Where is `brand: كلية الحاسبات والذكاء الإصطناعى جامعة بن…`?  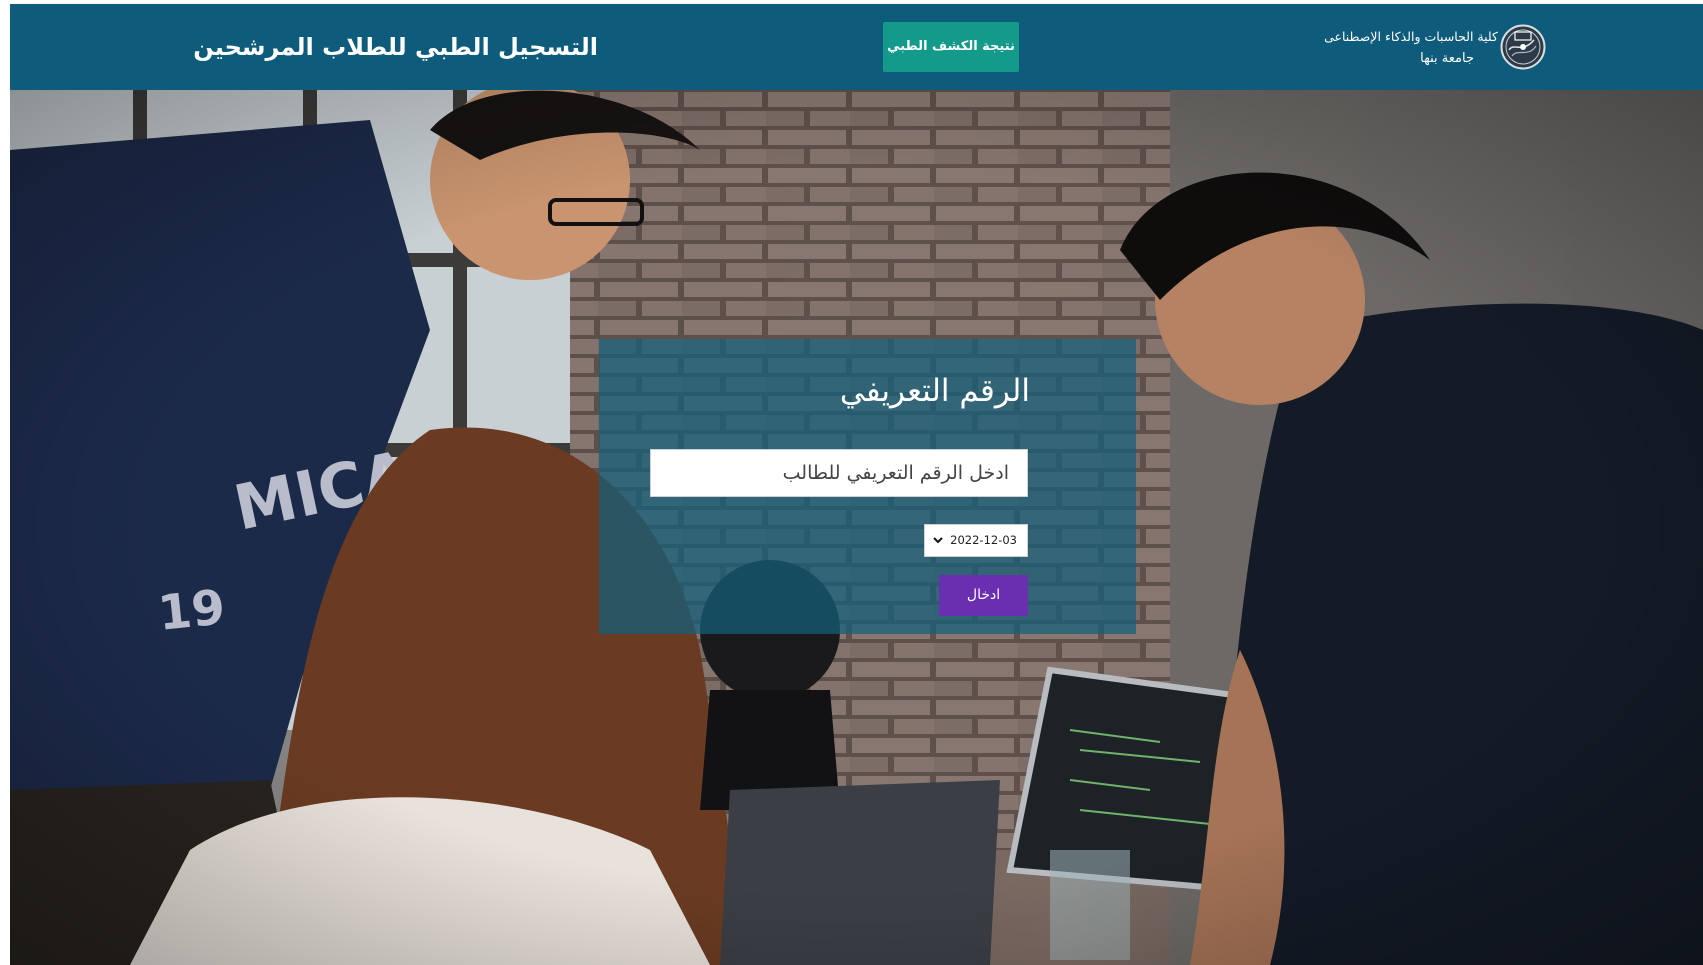 brand: كلية الحاسبات والذكاء الإصطناعى جامعة بن… is located at coordinates (1428, 48).